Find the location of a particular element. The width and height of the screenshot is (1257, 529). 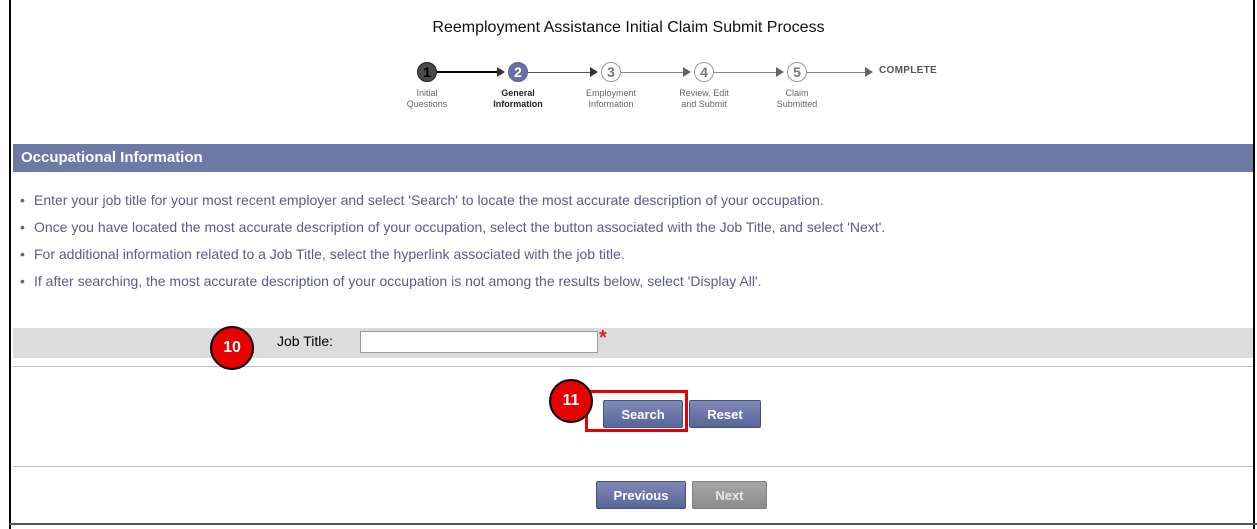

step-4-circle: 4 is located at coordinates (704, 72).